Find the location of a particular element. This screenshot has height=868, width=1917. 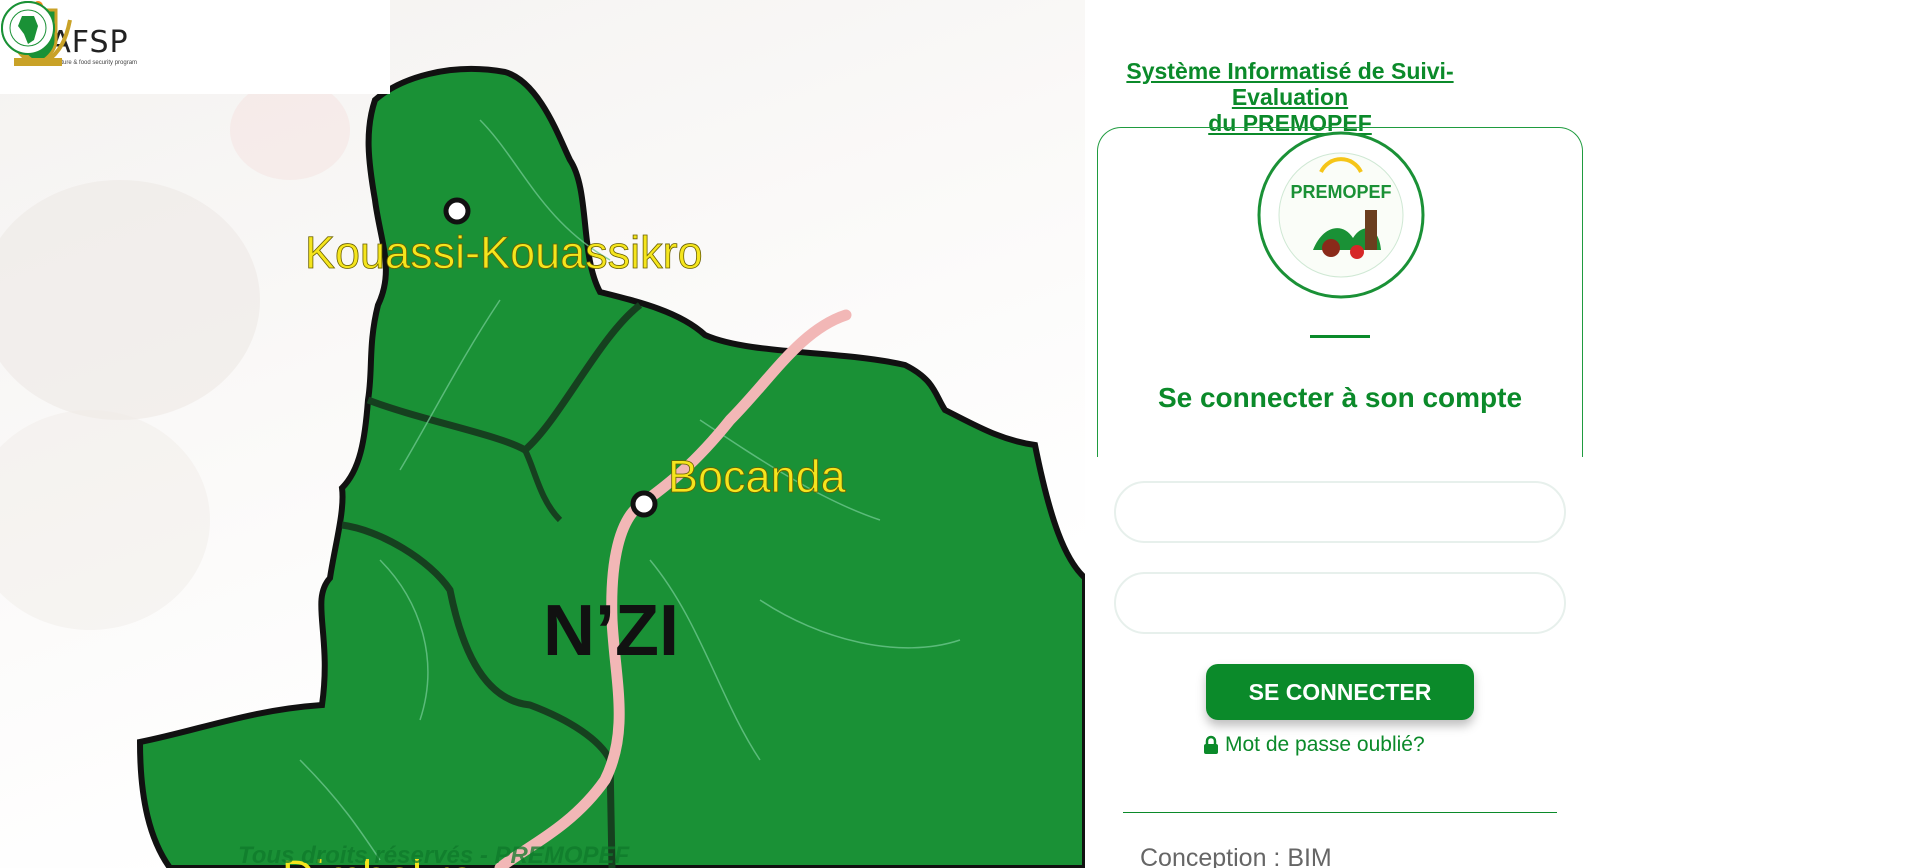

region-label: N’ZI is located at coordinates (611, 631).